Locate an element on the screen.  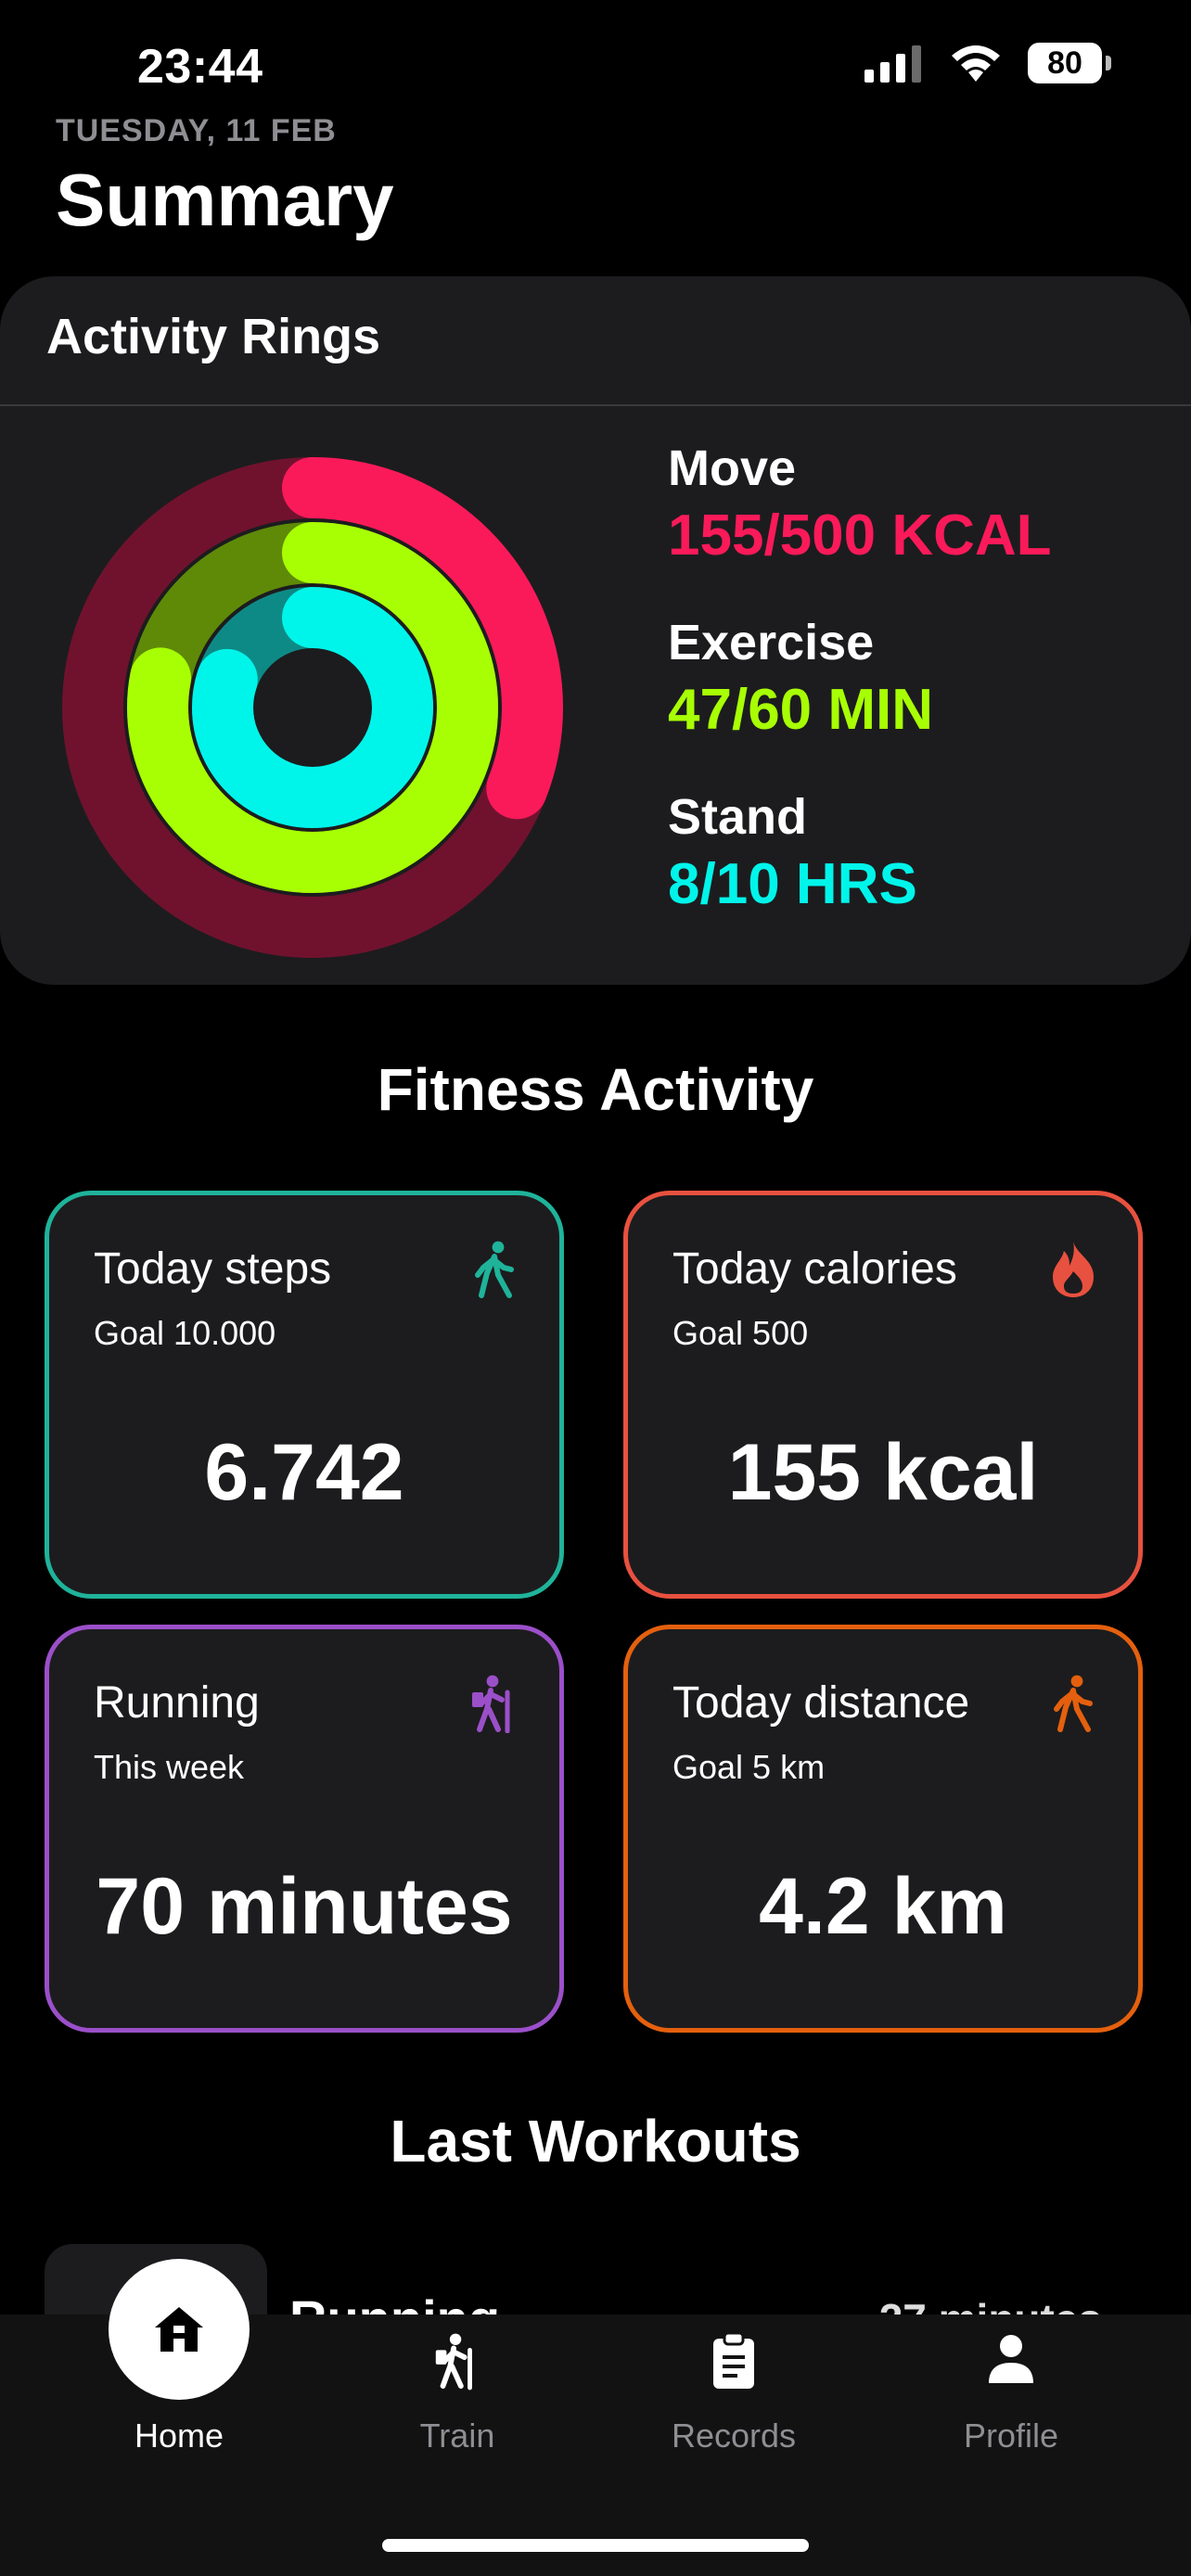
distance-value: 4.2 km is located at coordinates (883, 1906).